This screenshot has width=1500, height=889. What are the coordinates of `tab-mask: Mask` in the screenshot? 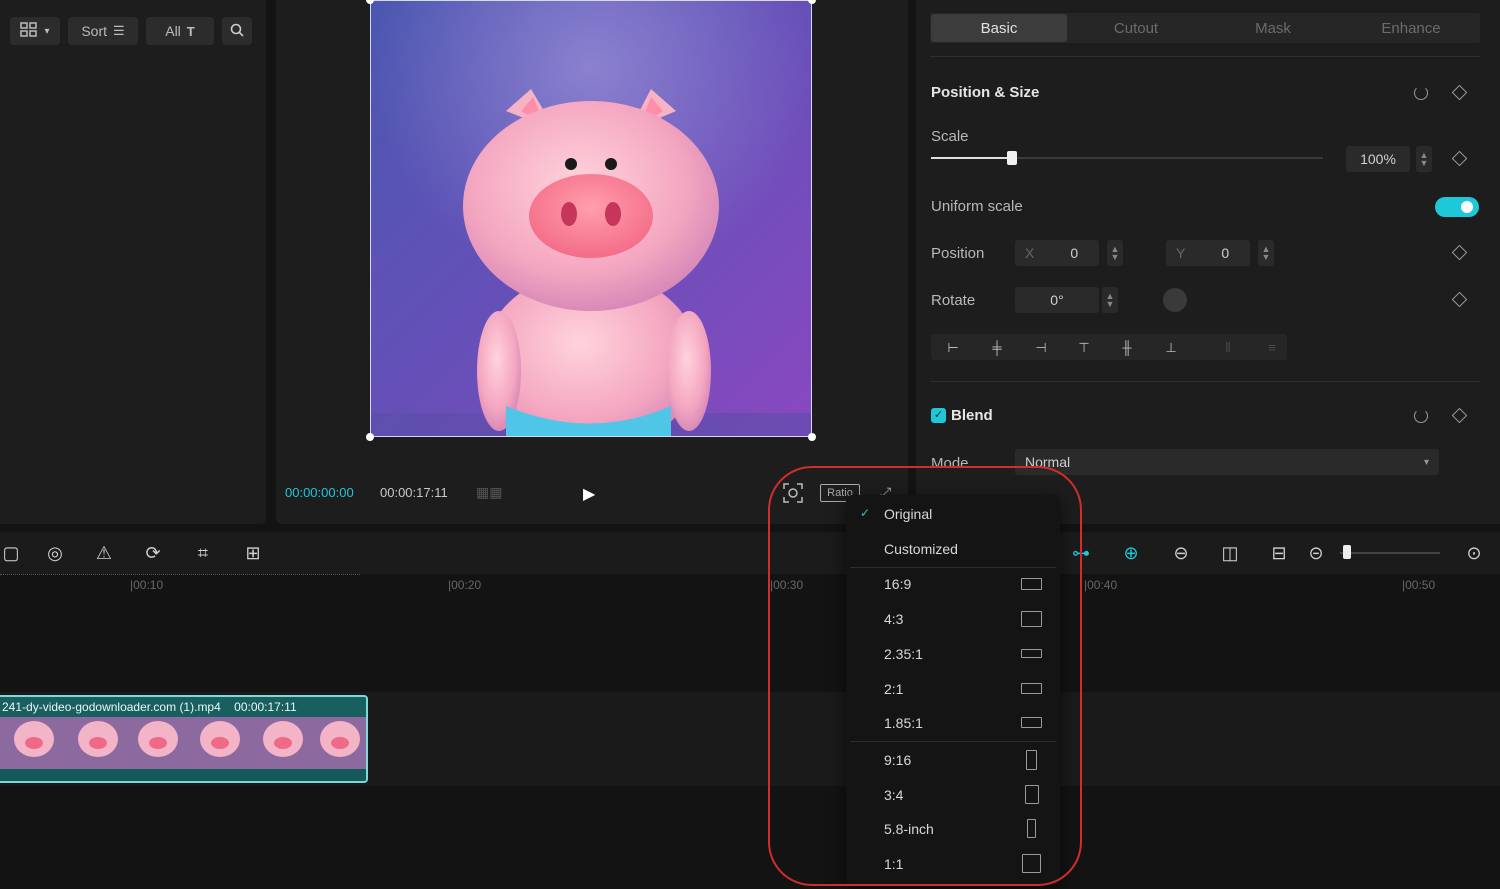 It's located at (1273, 28).